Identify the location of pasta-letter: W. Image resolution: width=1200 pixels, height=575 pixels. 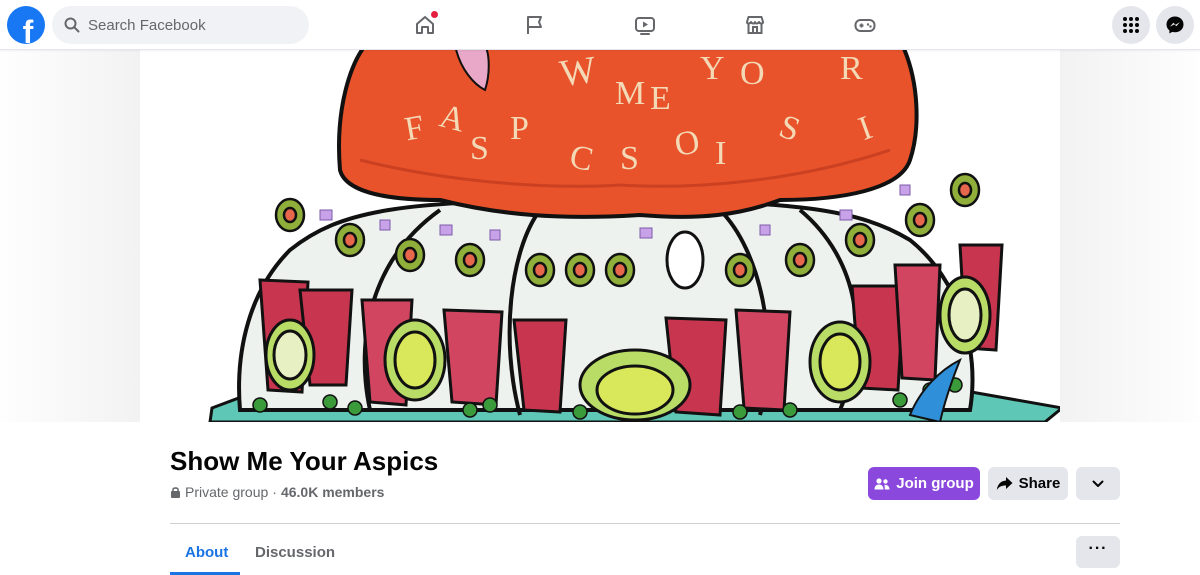
(578, 73).